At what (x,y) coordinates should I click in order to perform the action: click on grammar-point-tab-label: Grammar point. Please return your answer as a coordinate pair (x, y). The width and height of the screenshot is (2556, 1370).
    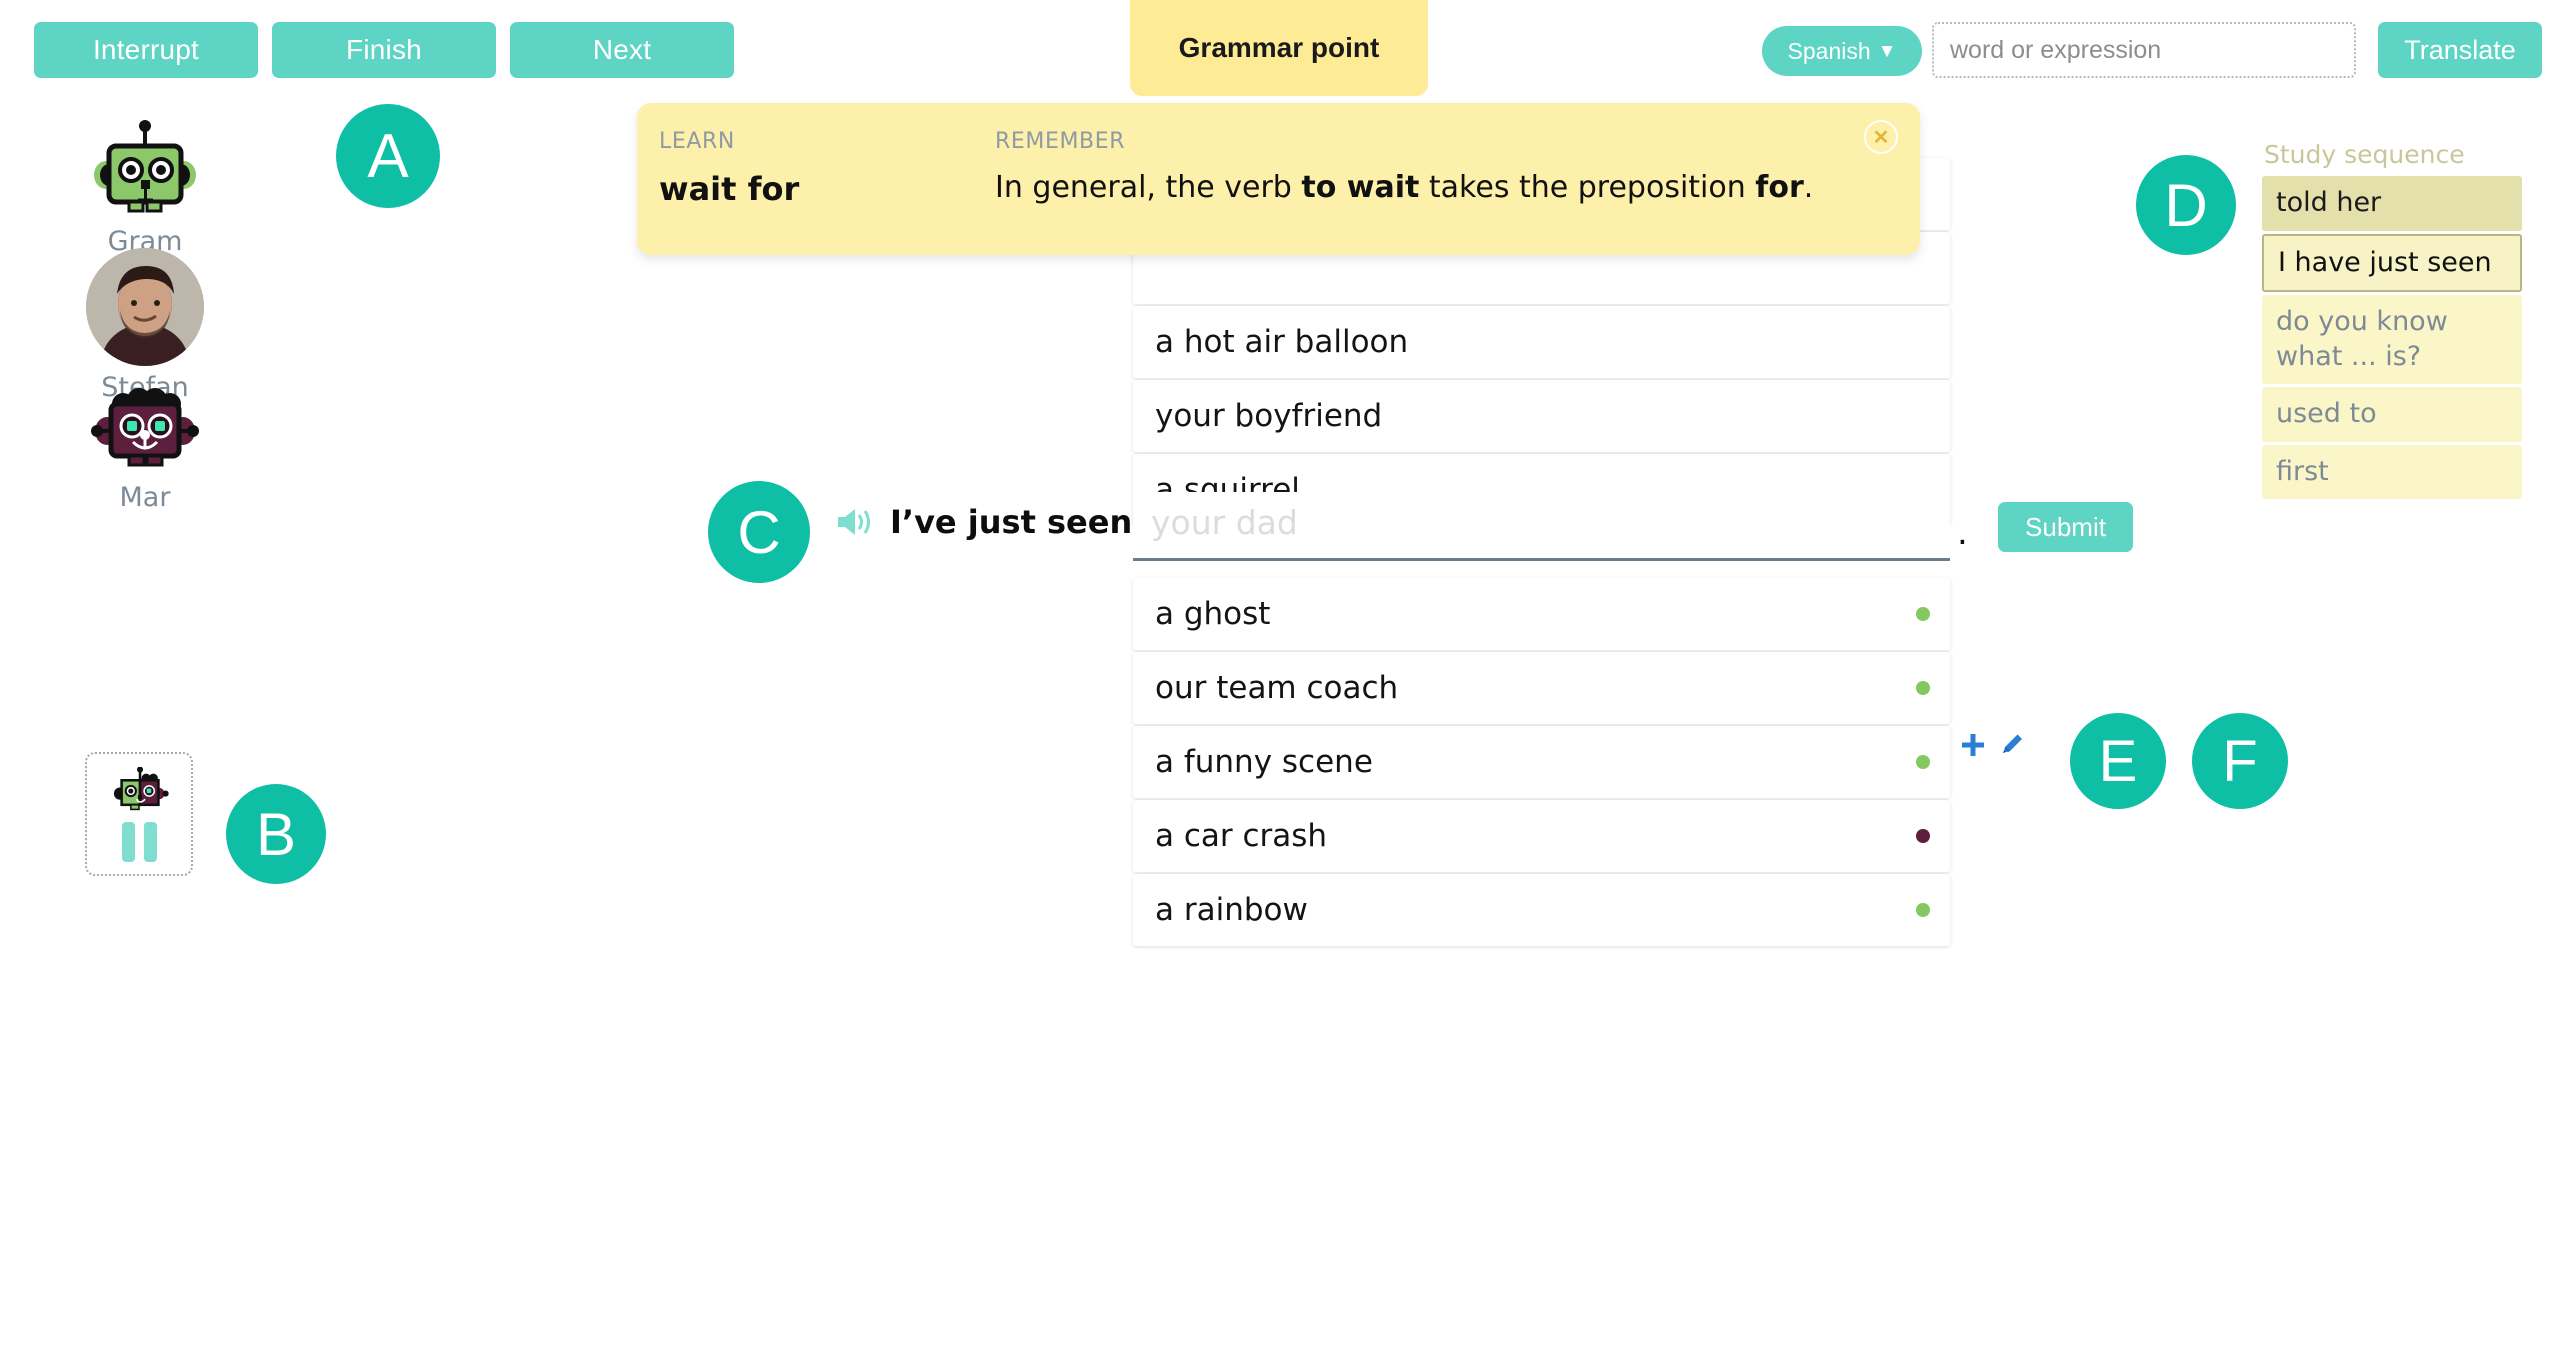
    Looking at the image, I should click on (1279, 47).